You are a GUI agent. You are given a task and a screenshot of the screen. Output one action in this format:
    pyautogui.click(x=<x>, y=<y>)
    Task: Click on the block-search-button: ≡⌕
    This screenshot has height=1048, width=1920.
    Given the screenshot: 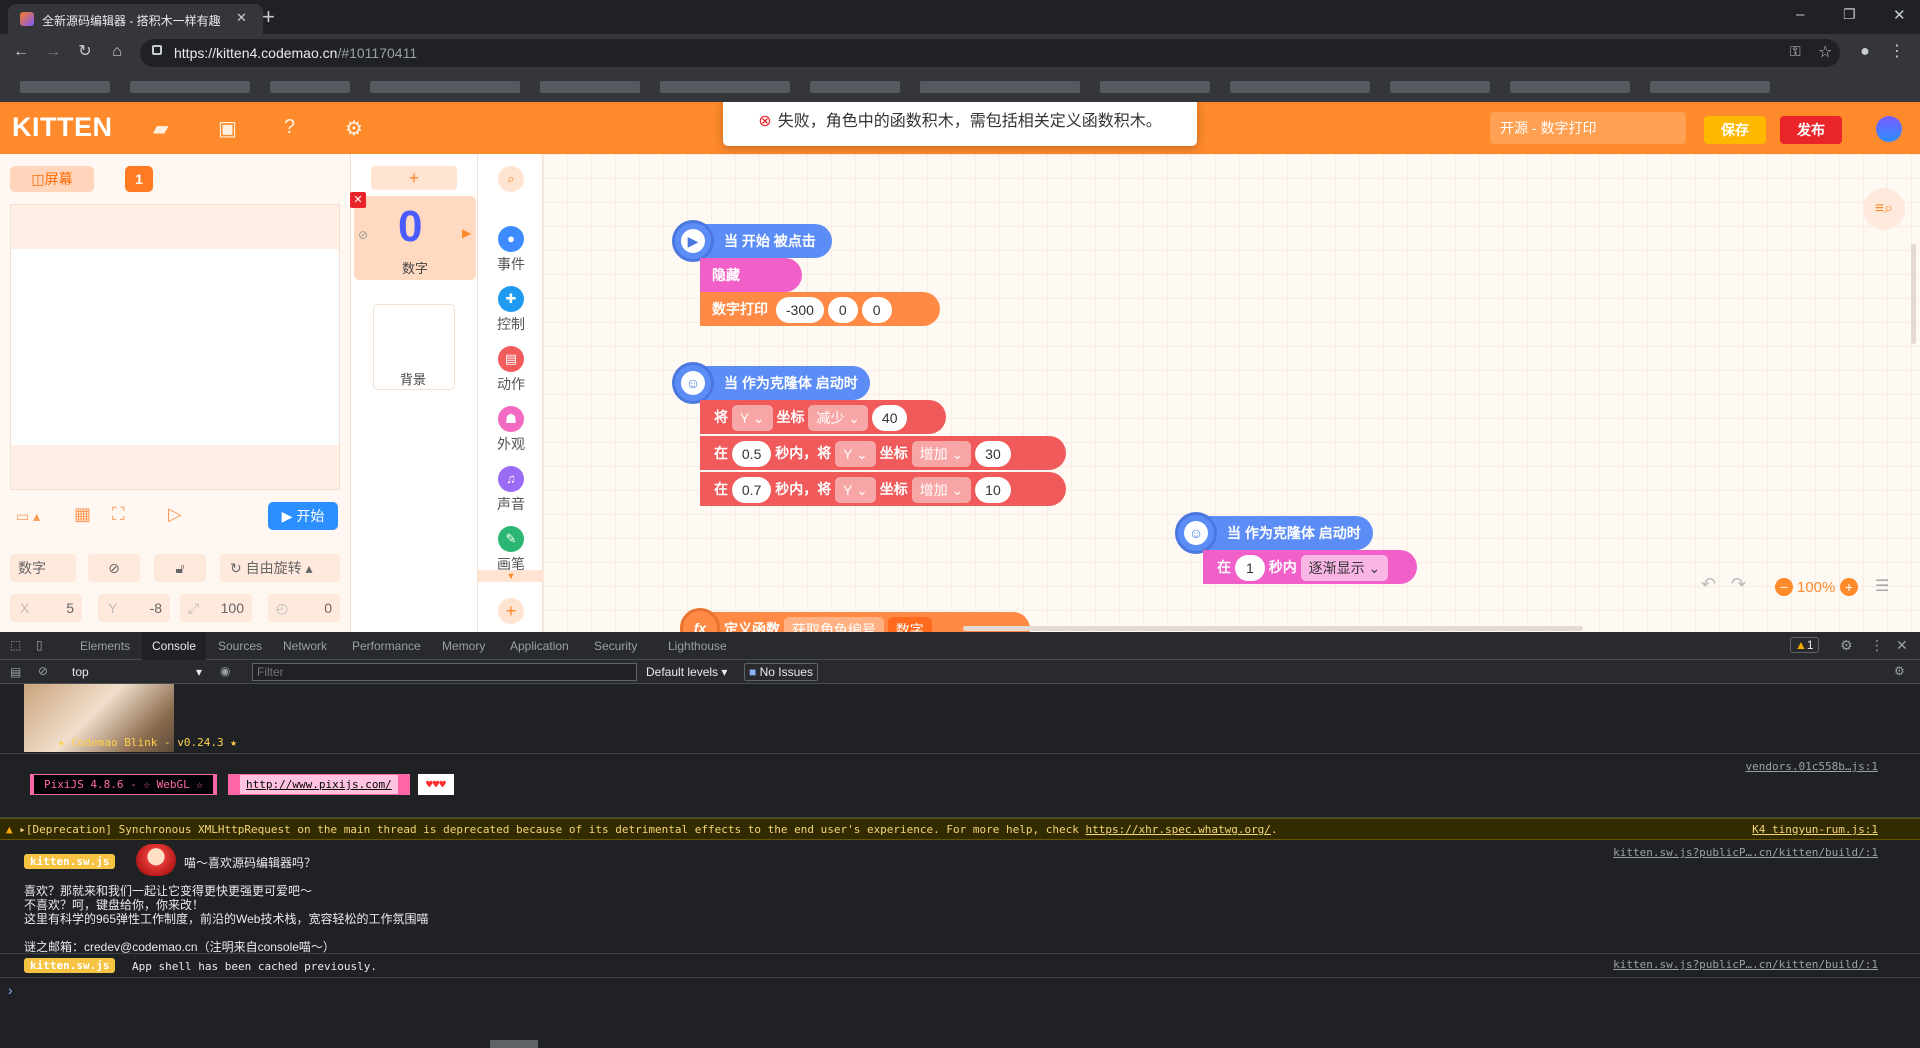 What is the action you would take?
    pyautogui.click(x=1884, y=209)
    